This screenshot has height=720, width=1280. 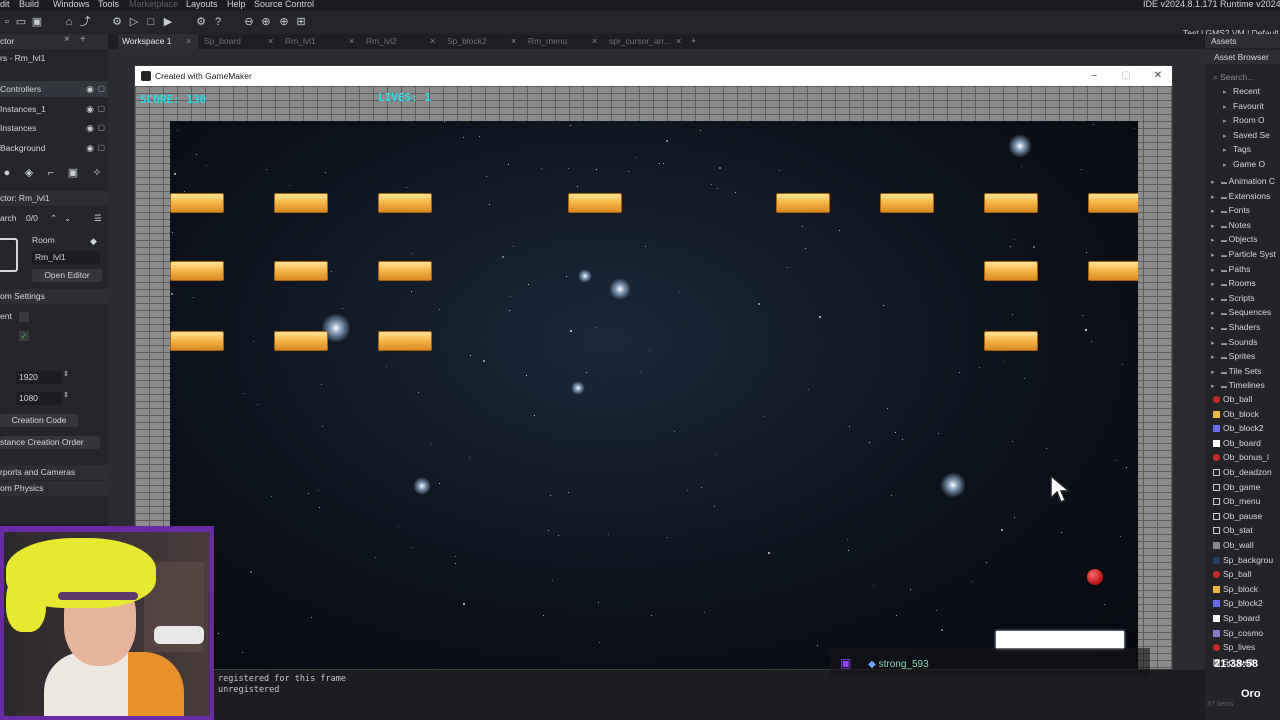 I want to click on asset-item: Sp_backgrou, so click(x=1242, y=560).